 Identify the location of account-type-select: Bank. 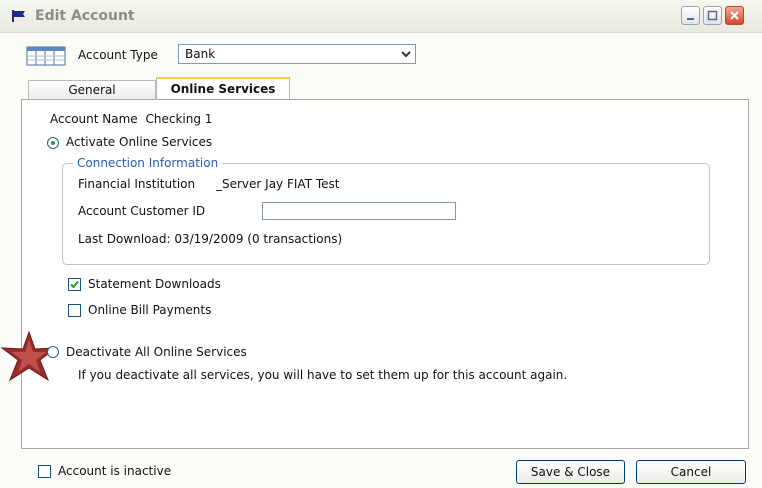
(297, 54).